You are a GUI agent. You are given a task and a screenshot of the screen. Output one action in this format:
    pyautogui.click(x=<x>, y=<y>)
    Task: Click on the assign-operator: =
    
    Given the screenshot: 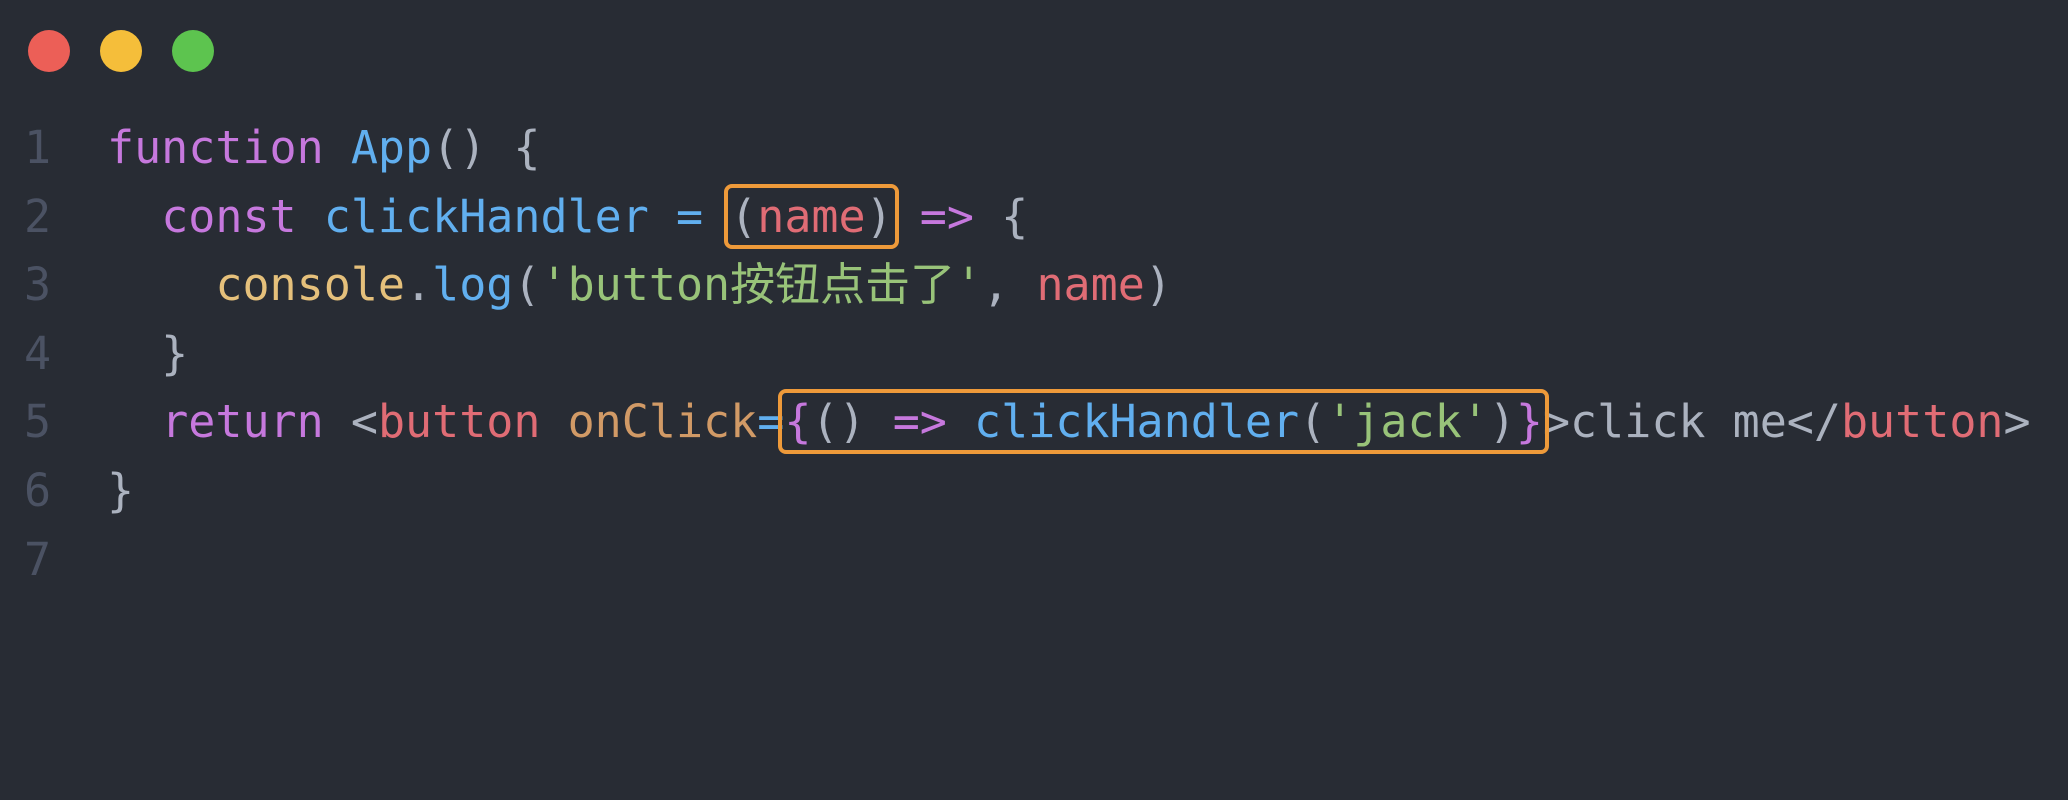 What is the action you would take?
    pyautogui.click(x=689, y=216)
    